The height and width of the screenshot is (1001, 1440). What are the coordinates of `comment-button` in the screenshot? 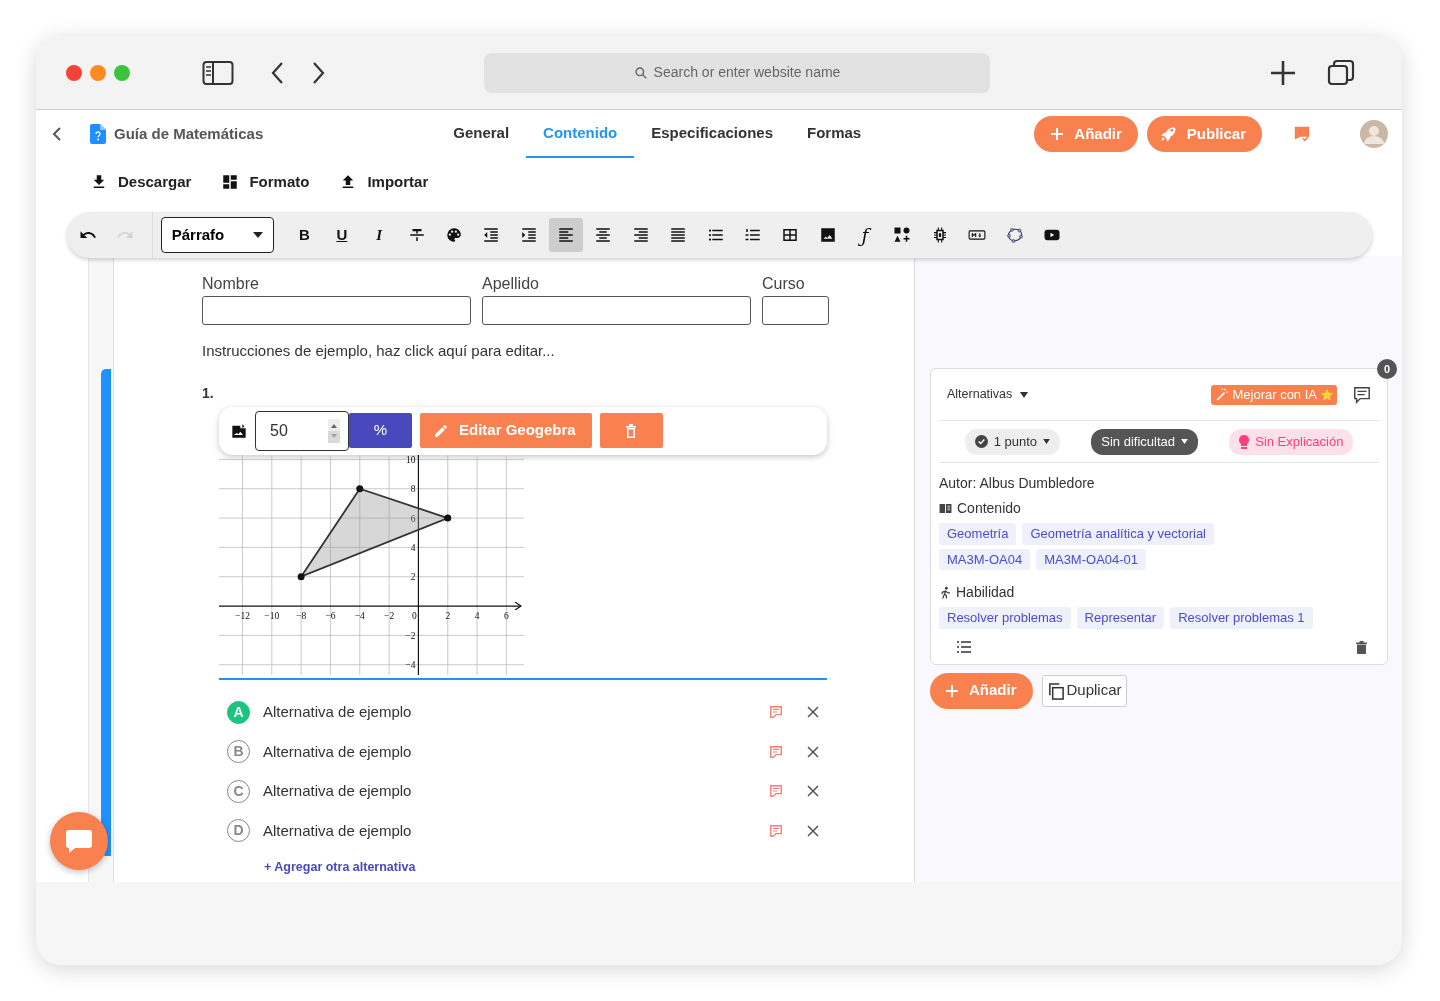 It's located at (1362, 394).